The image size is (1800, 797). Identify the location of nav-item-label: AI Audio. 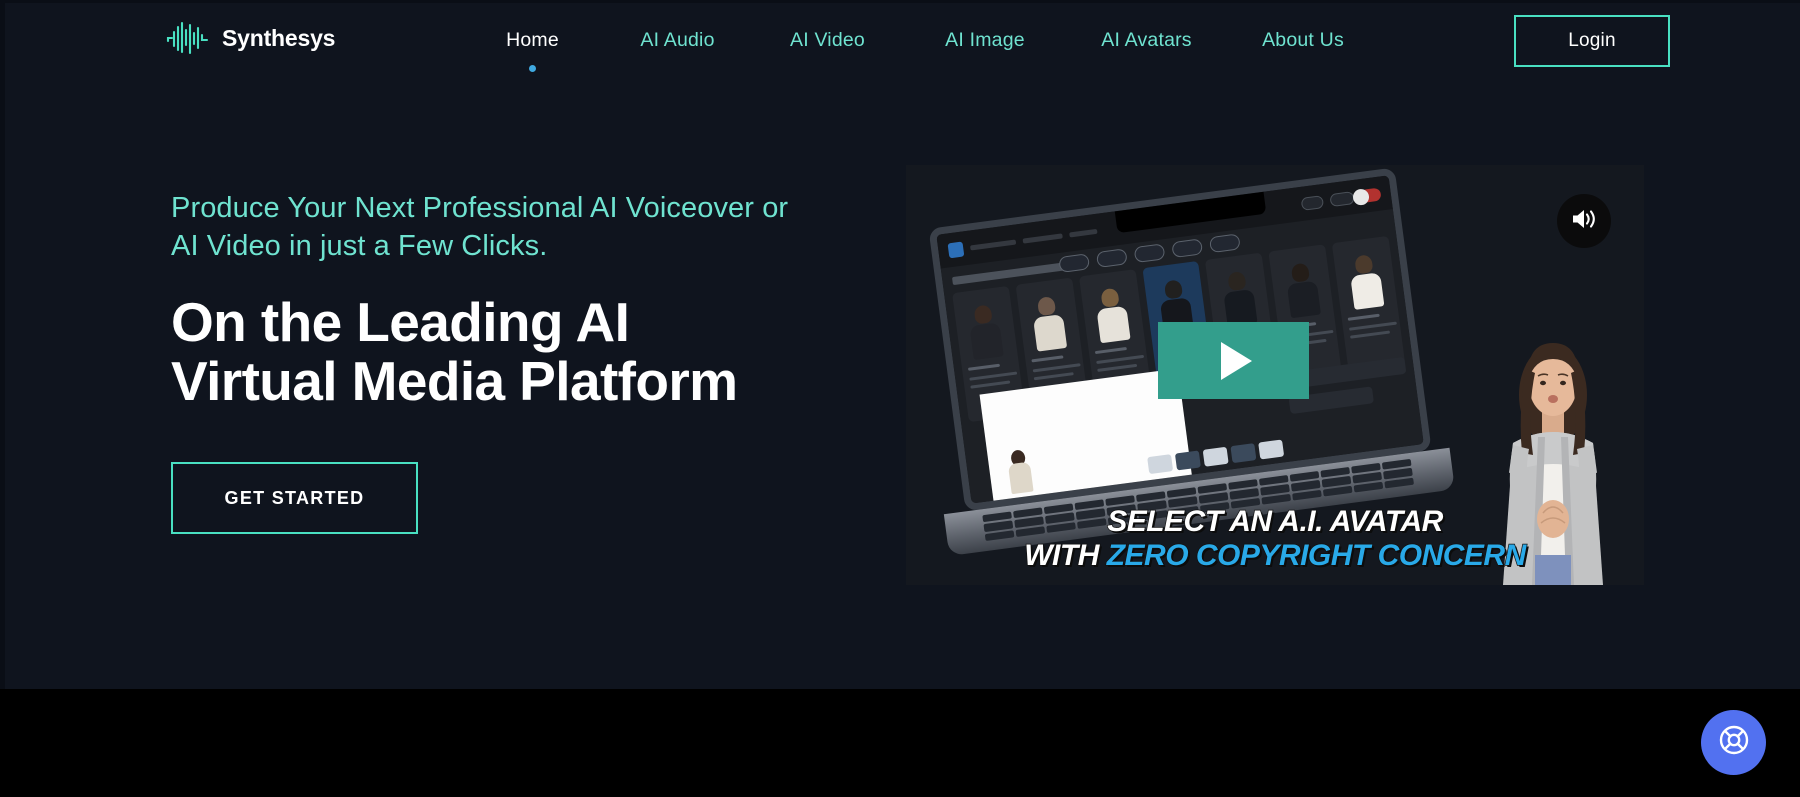
(677, 40).